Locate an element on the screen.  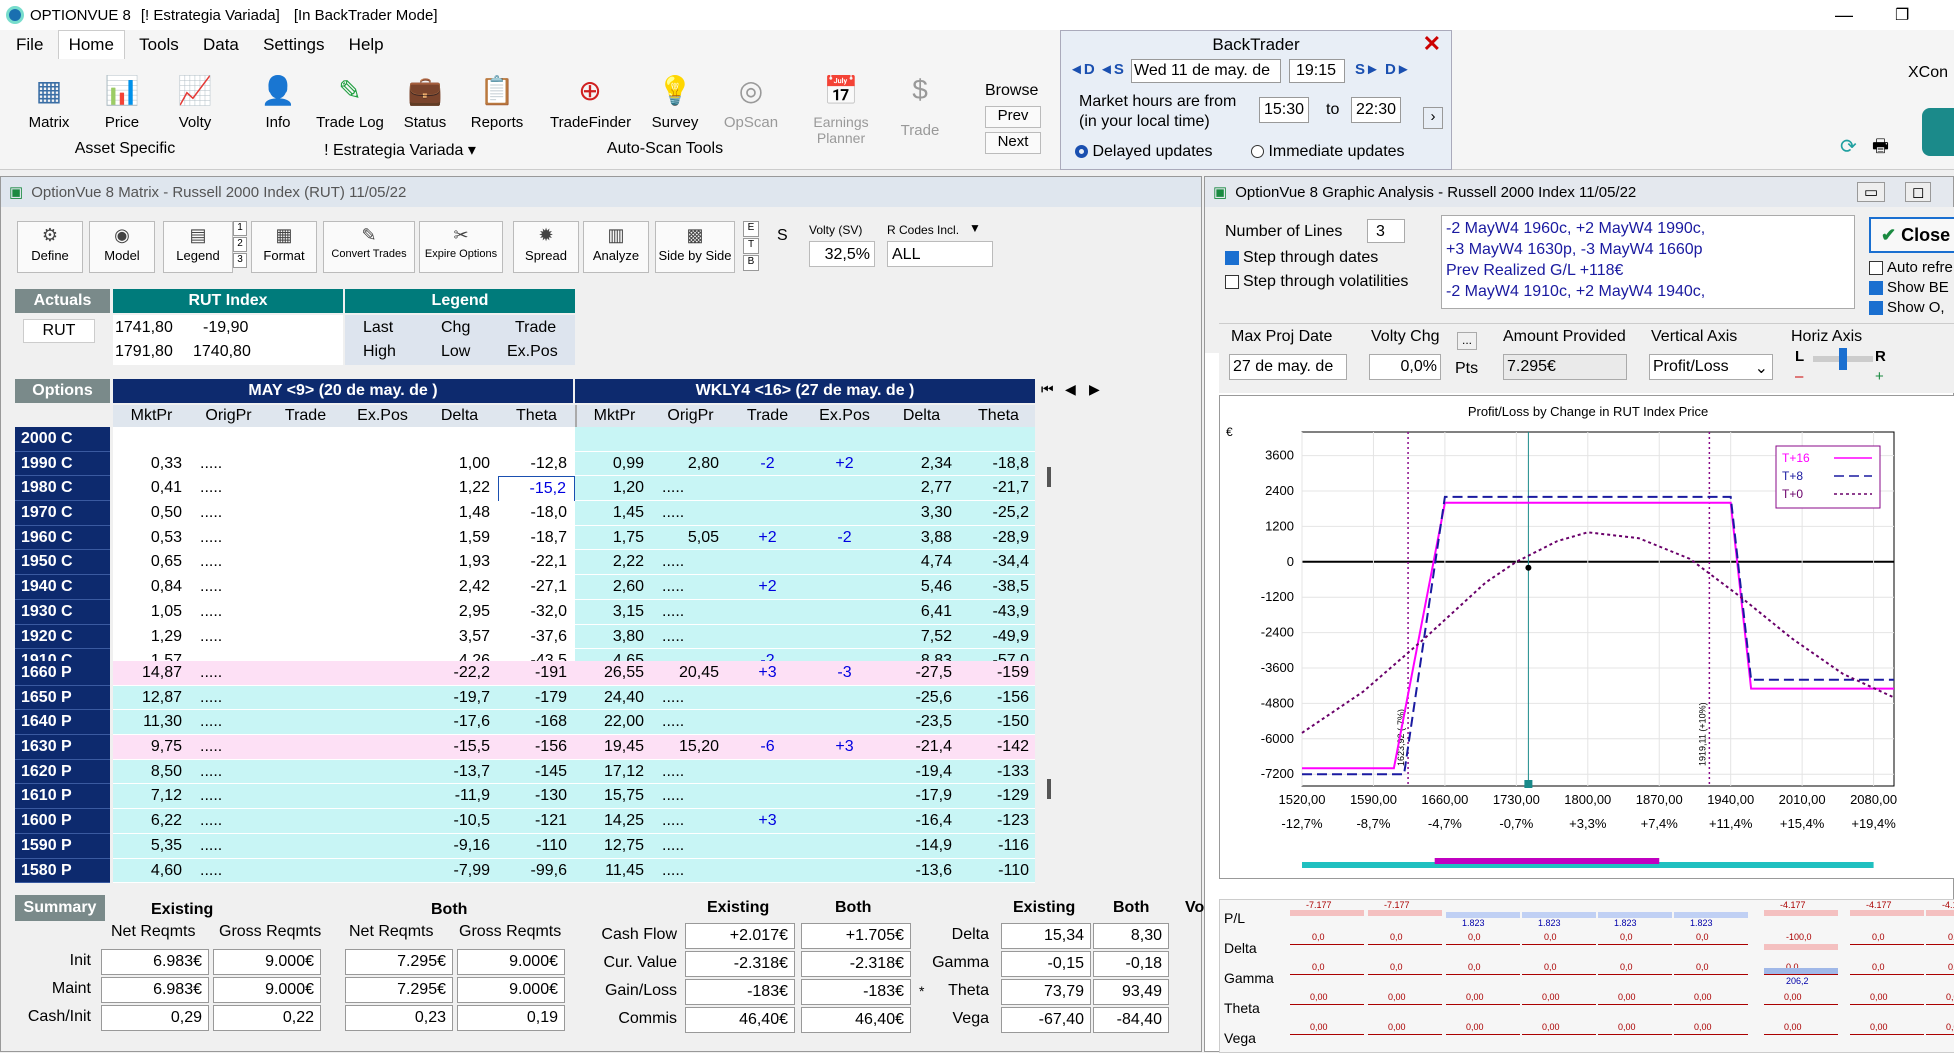
table-cell: -21,4 is located at coordinates (921, 747).